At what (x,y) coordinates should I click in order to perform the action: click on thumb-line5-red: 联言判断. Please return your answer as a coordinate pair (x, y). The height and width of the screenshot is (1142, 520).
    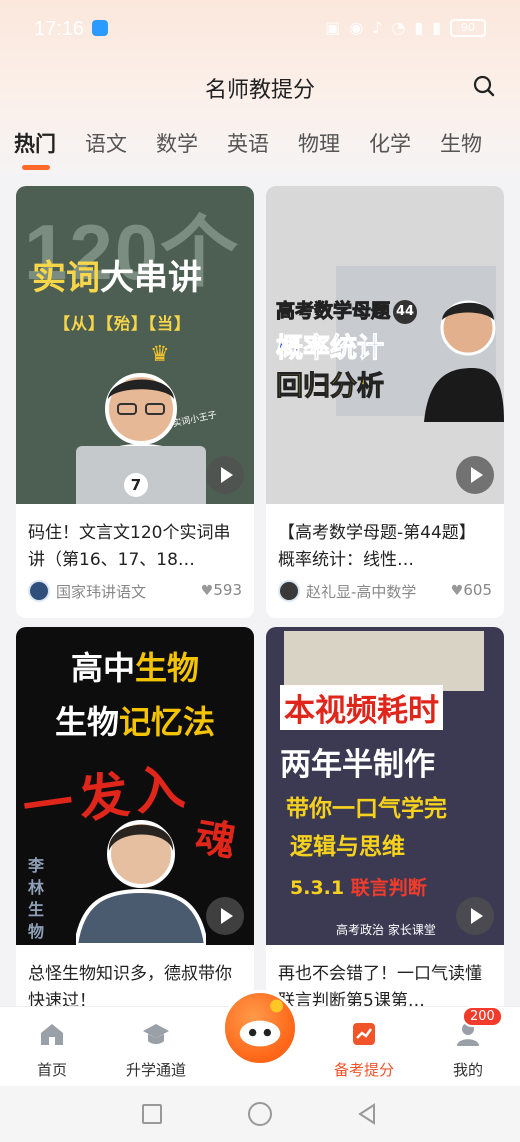
    Looking at the image, I should click on (388, 888).